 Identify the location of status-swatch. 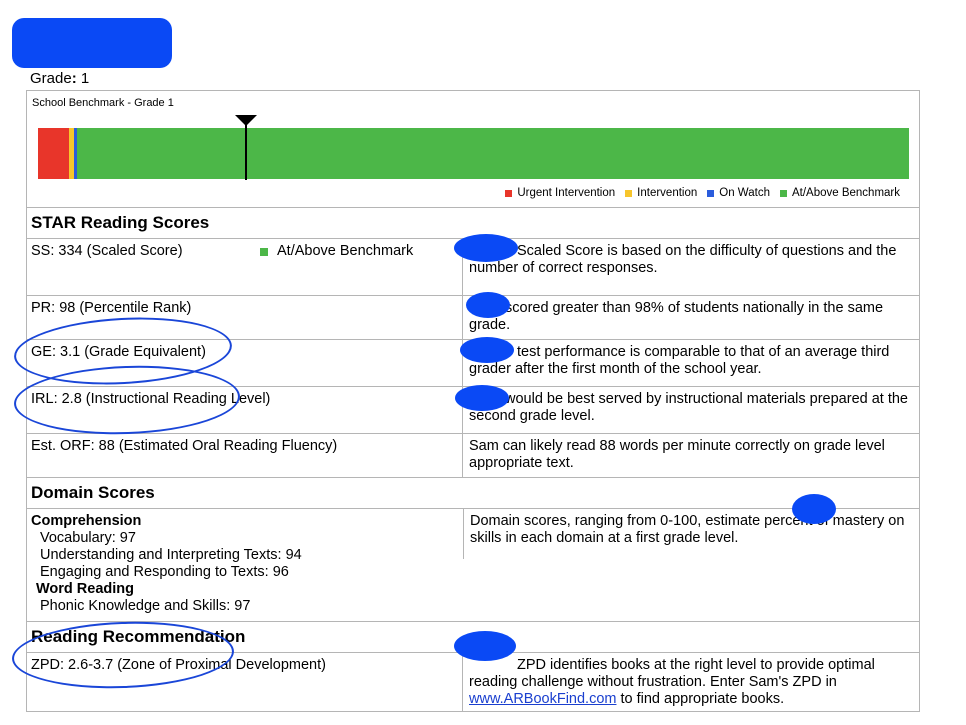
(264, 251).